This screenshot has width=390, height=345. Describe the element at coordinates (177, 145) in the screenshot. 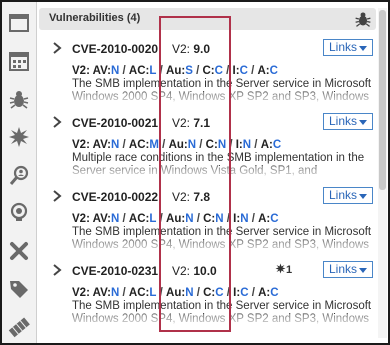

I see `cvss-vector: V2: AV:N / AC:M / Au:N / C:N / I:N / A:C` at that location.